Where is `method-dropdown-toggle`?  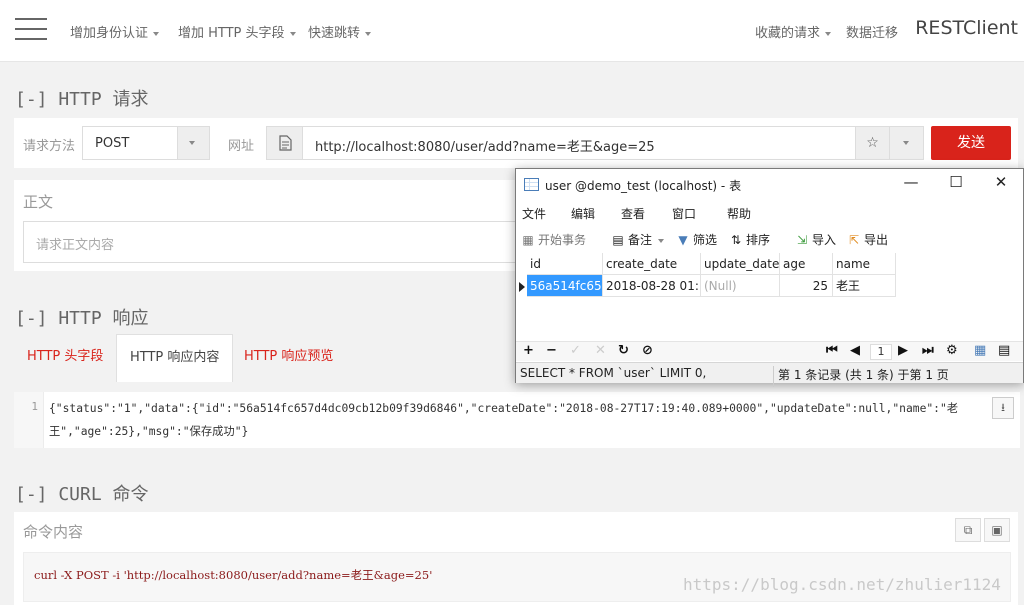 method-dropdown-toggle is located at coordinates (193, 143).